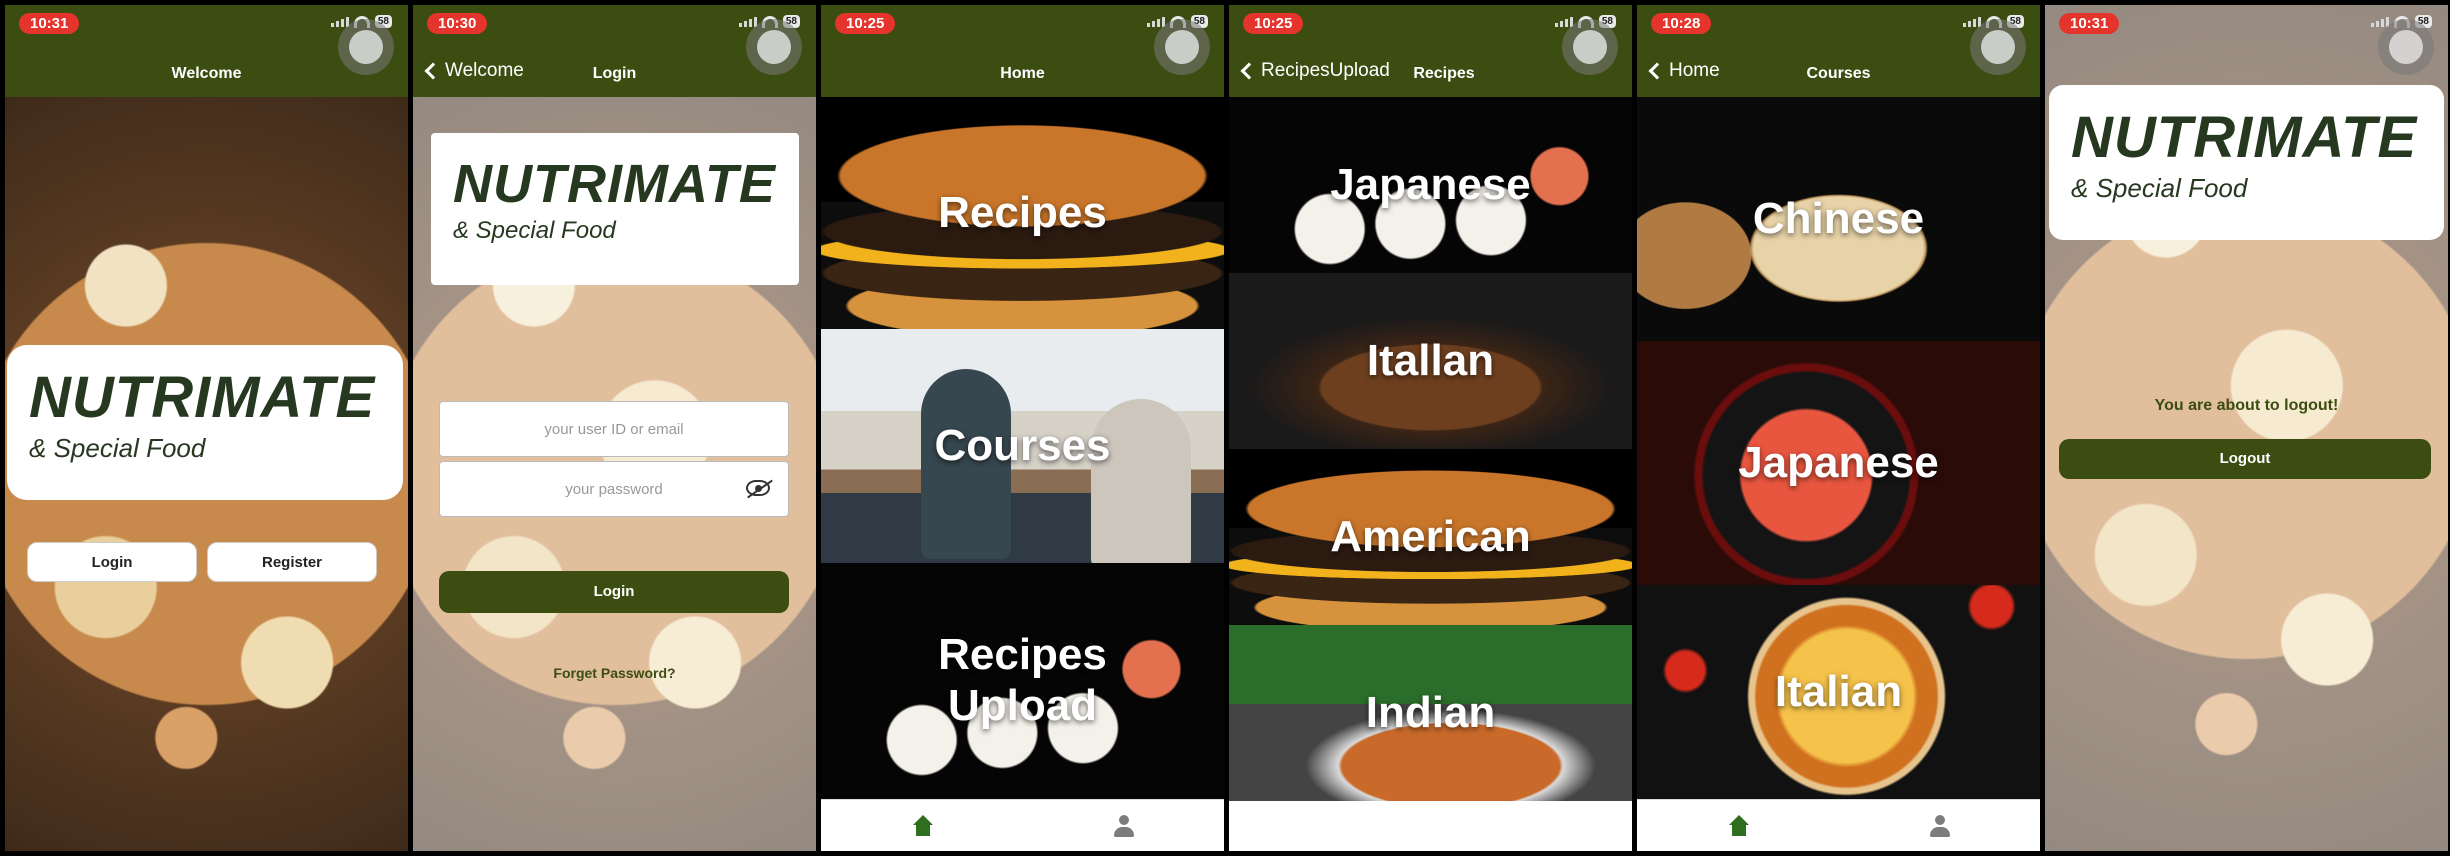 This screenshot has width=2450, height=856. What do you see at coordinates (292, 562) in the screenshot?
I see `register-button: Register` at bounding box center [292, 562].